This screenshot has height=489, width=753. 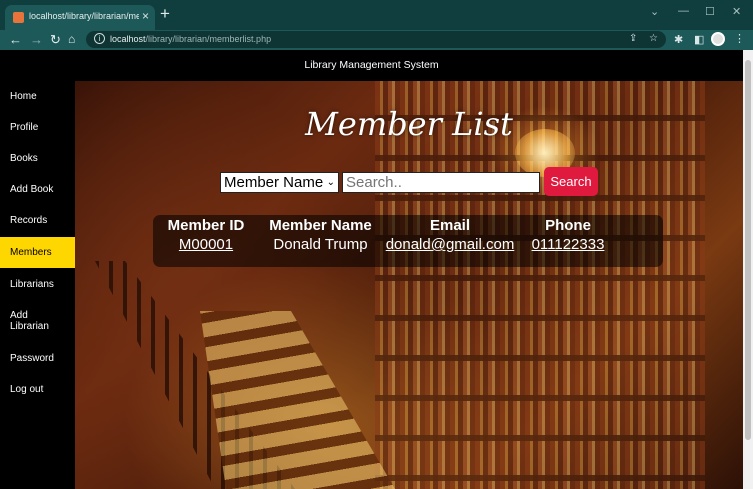 I want to click on sidebar-item-members: Members, so click(x=37, y=252).